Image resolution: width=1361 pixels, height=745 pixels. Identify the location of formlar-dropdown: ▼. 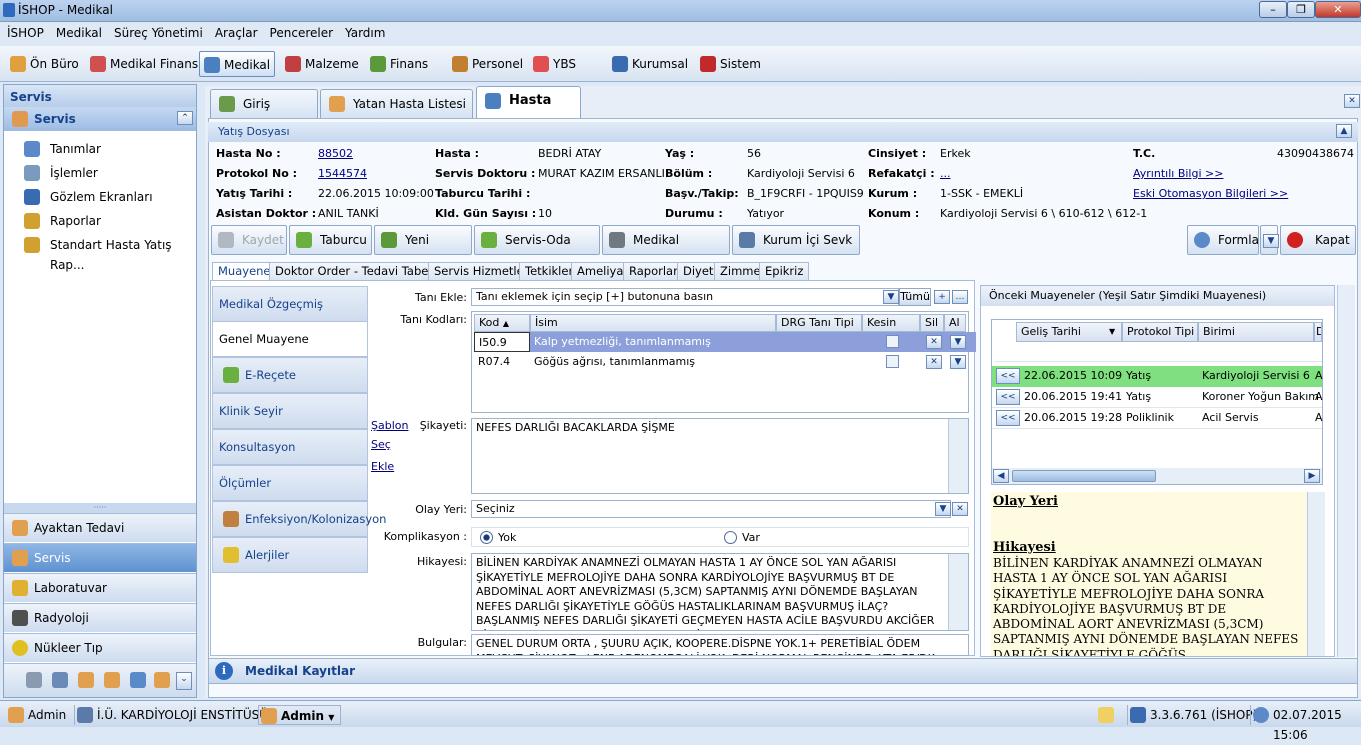
(1269, 240).